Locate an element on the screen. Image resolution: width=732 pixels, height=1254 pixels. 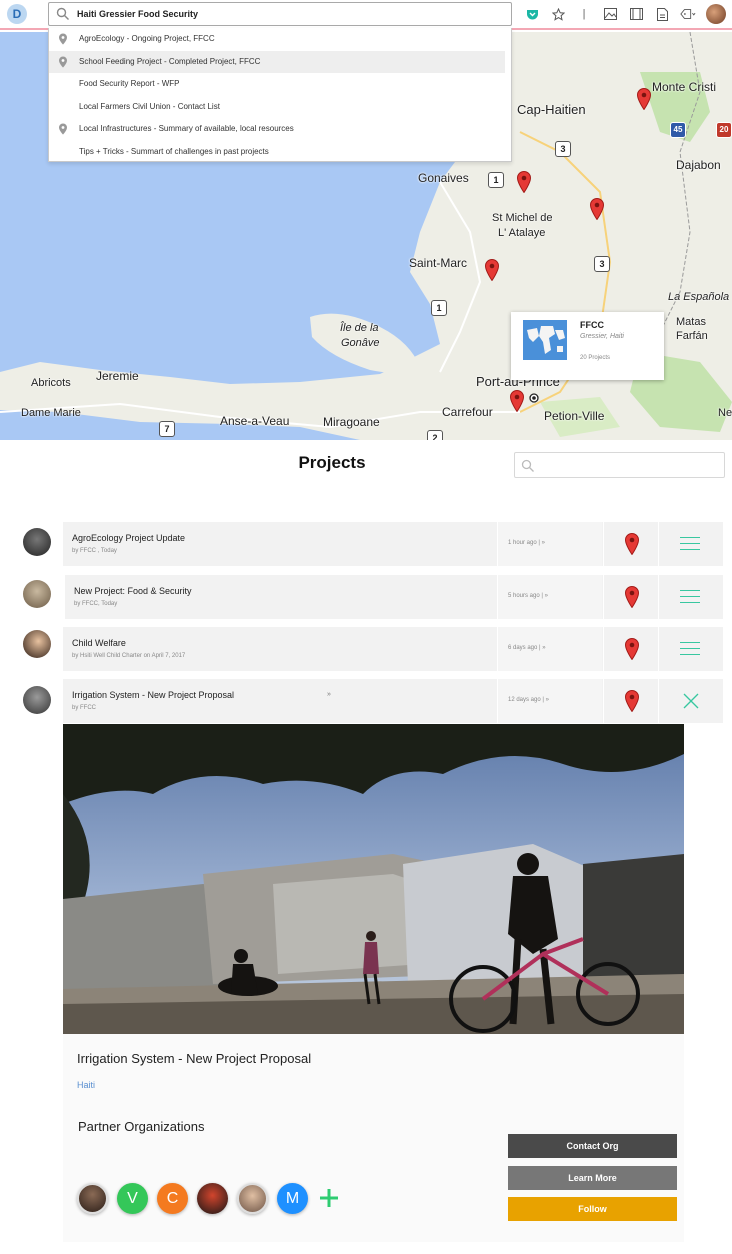
info-card-count: 20 Projects is located at coordinates (595, 358).